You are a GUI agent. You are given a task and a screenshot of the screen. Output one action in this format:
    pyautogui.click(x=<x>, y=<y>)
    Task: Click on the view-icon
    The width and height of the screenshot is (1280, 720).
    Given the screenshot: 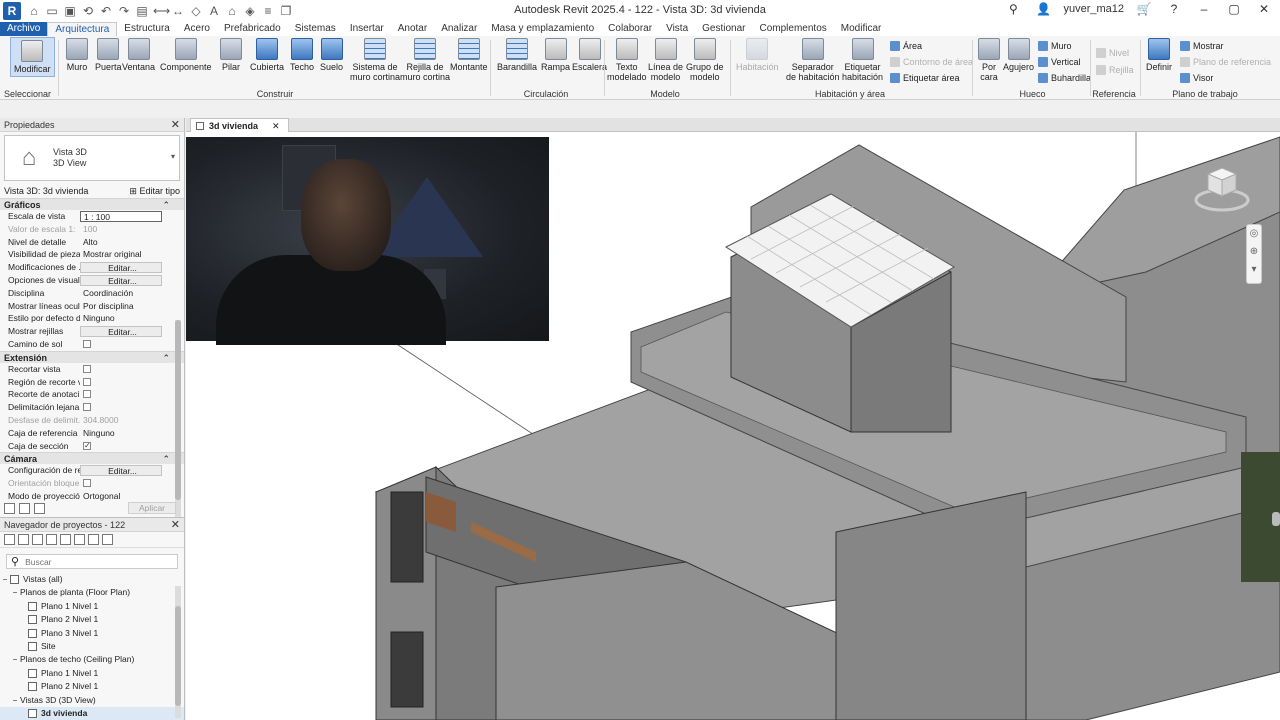 What is the action you would take?
    pyautogui.click(x=23, y=539)
    